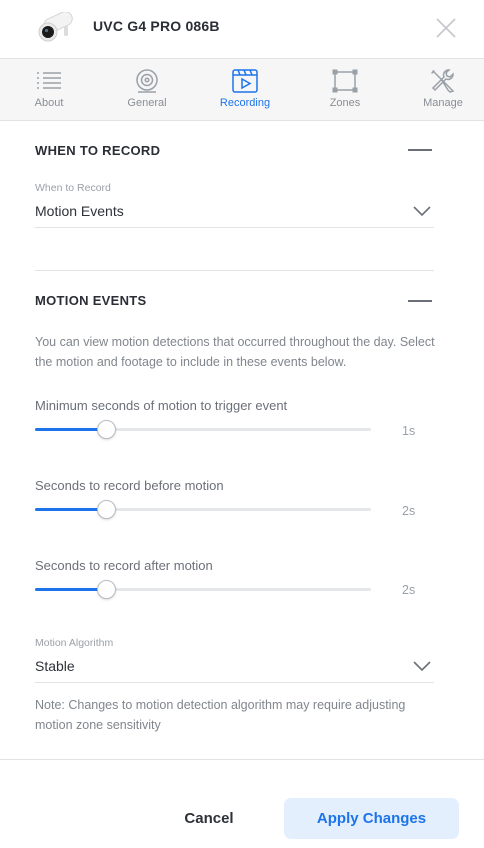 This screenshot has height=848, width=484. What do you see at coordinates (345, 81) in the screenshot?
I see `zones-icon` at bounding box center [345, 81].